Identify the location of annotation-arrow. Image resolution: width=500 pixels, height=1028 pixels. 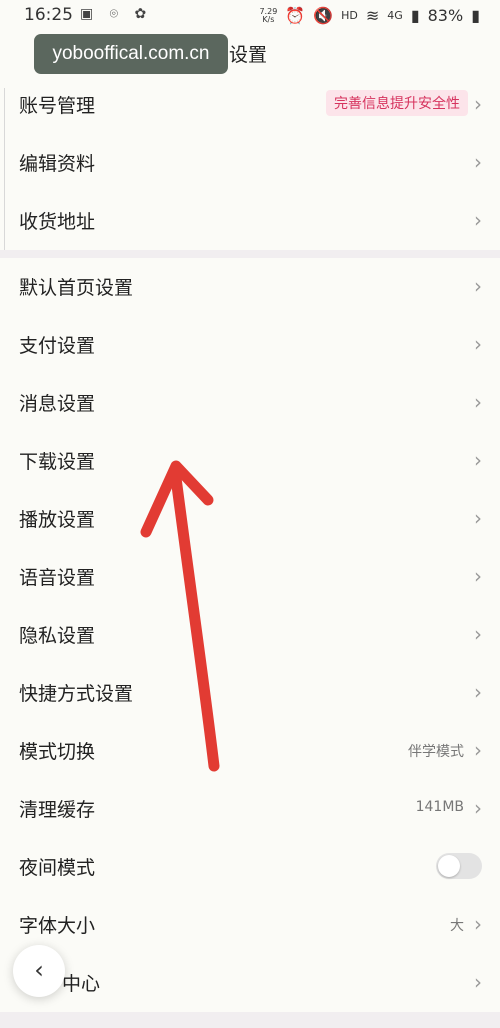
(180, 616).